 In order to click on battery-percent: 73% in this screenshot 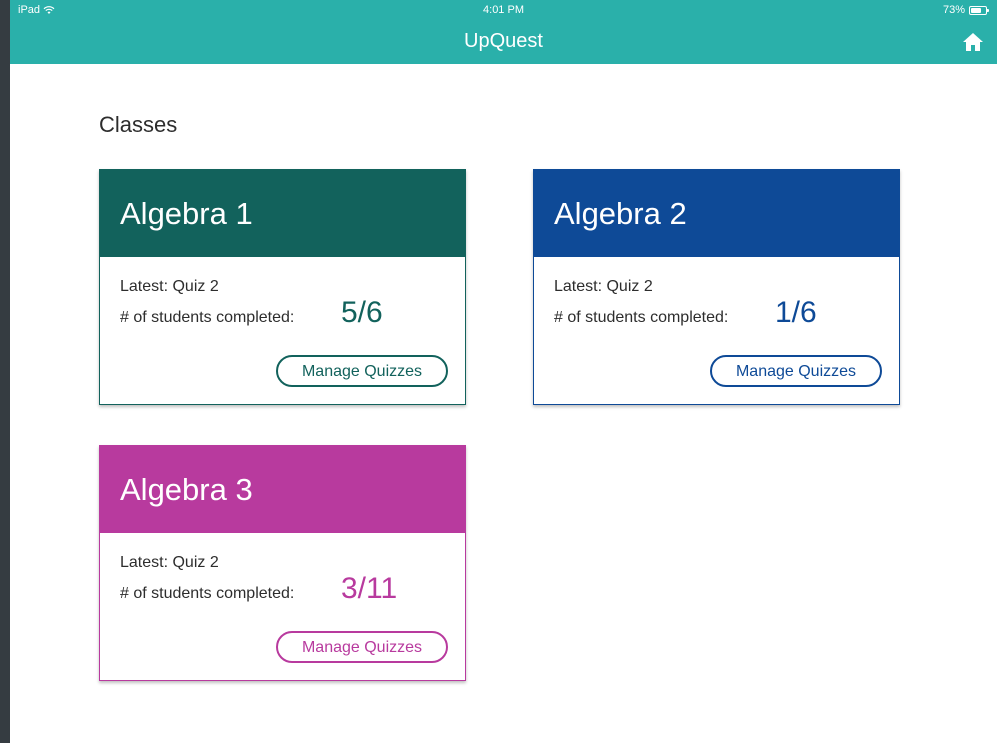, I will do `click(953, 10)`.